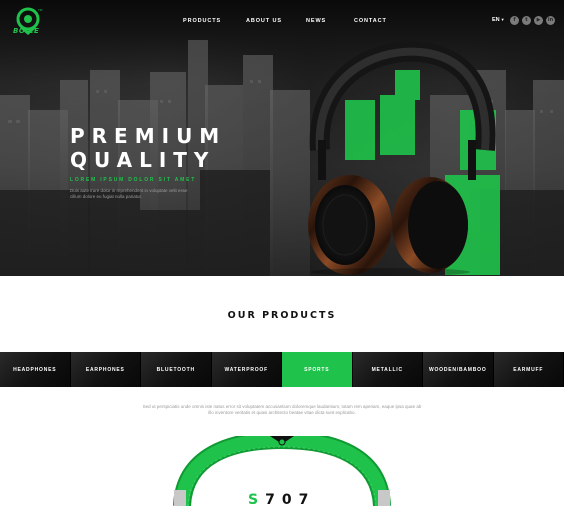 Image resolution: width=564 pixels, height=506 pixels. I want to click on our-products-title: OUR PRODUCTS, so click(282, 315).